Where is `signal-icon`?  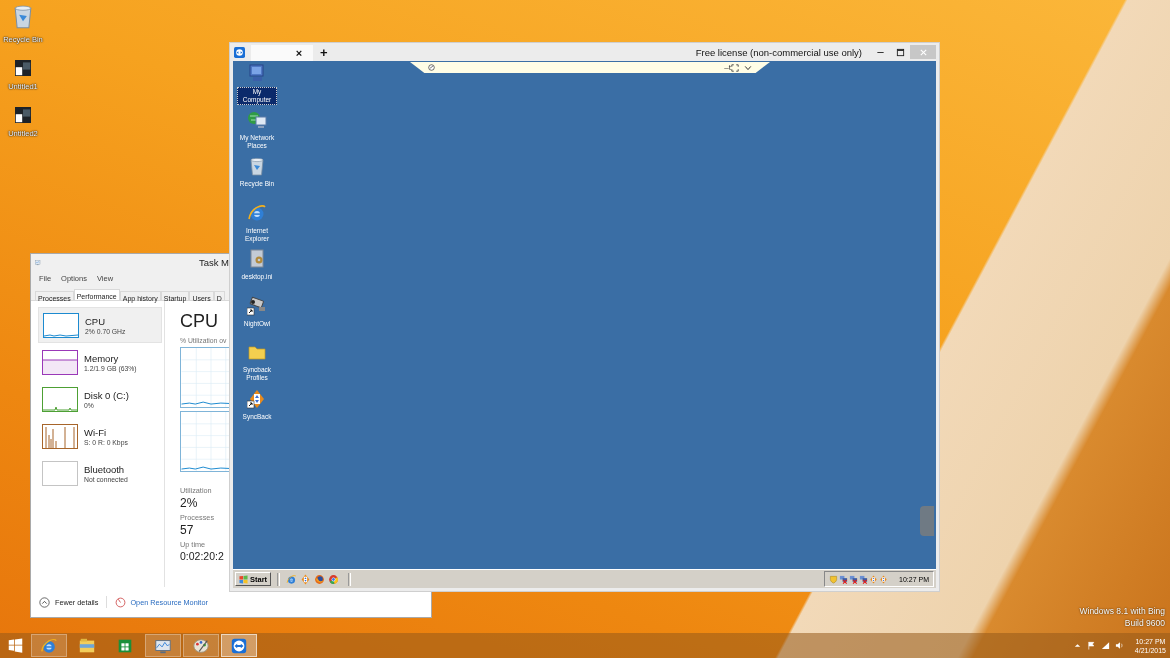
signal-icon is located at coordinates (1105, 645).